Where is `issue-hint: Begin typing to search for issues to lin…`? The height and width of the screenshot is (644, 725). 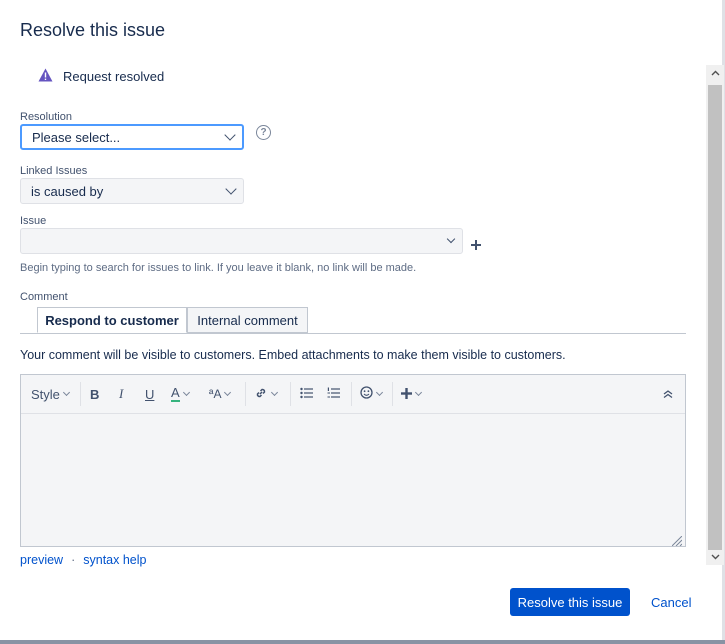 issue-hint: Begin typing to search for issues to lin… is located at coordinates (218, 268).